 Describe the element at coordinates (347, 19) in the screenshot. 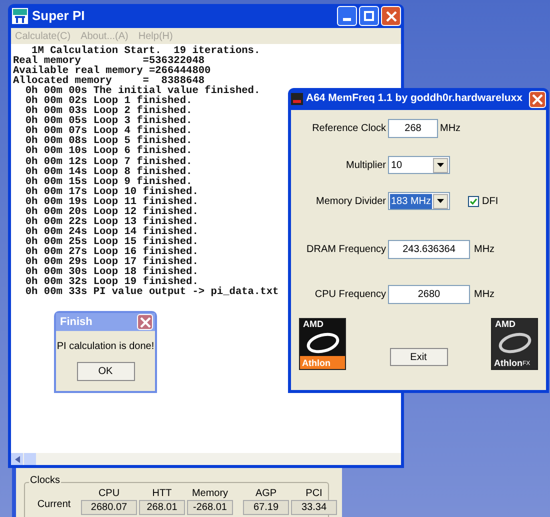

I see `minimize-icon` at that location.